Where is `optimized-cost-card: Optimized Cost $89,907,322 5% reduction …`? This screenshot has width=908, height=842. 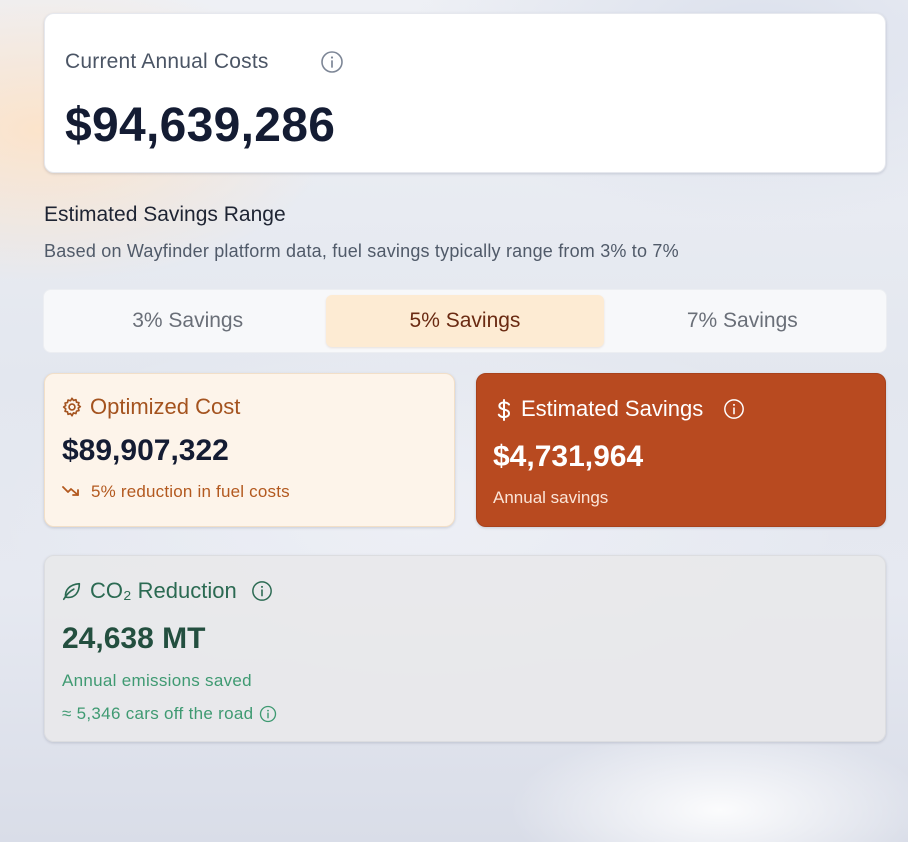 optimized-cost-card: Optimized Cost $89,907,322 5% reduction … is located at coordinates (249, 450).